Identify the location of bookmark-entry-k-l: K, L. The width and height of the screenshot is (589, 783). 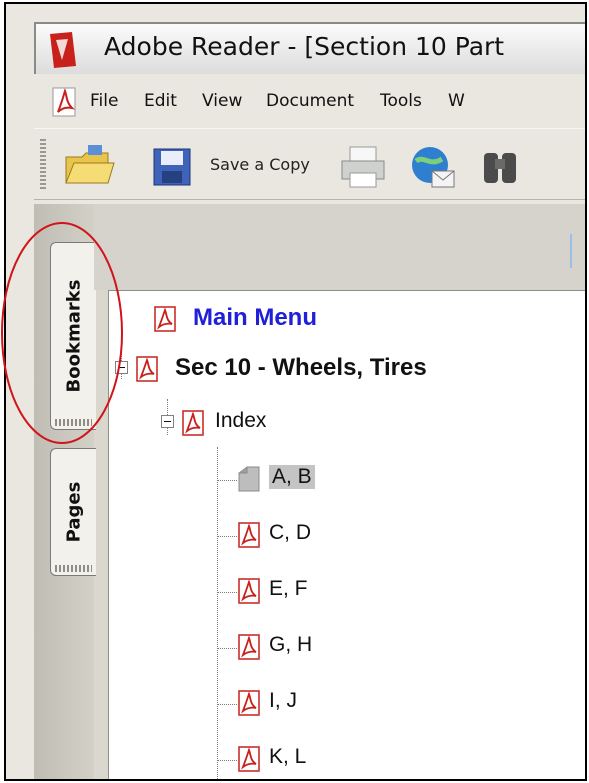
(297, 761).